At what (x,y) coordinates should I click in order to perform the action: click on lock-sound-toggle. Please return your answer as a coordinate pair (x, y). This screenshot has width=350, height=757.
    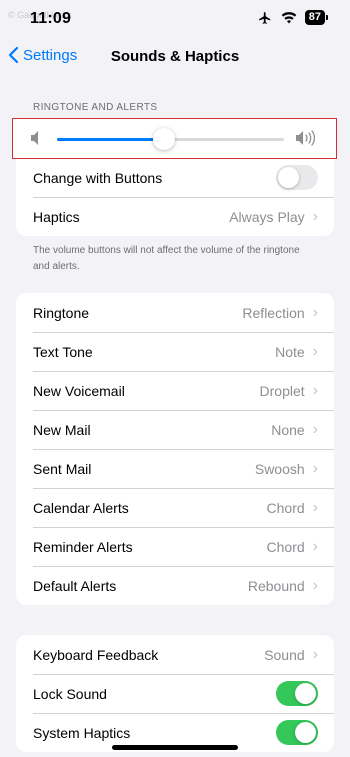
    Looking at the image, I should click on (297, 693).